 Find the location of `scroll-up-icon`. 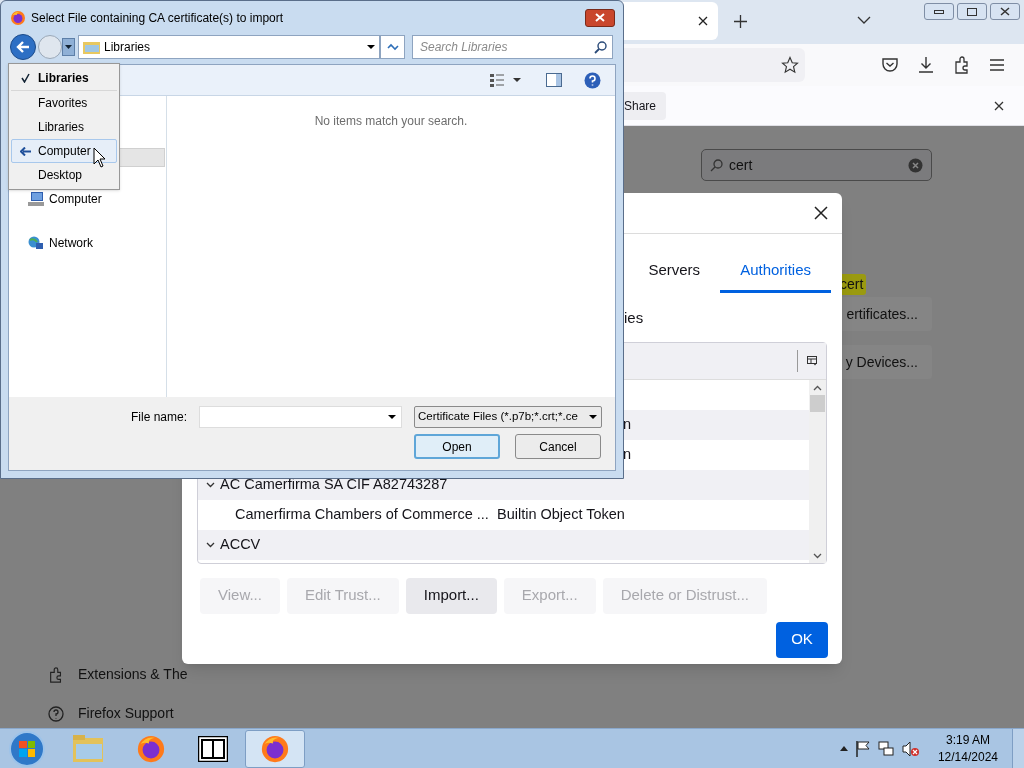

scroll-up-icon is located at coordinates (817, 387).